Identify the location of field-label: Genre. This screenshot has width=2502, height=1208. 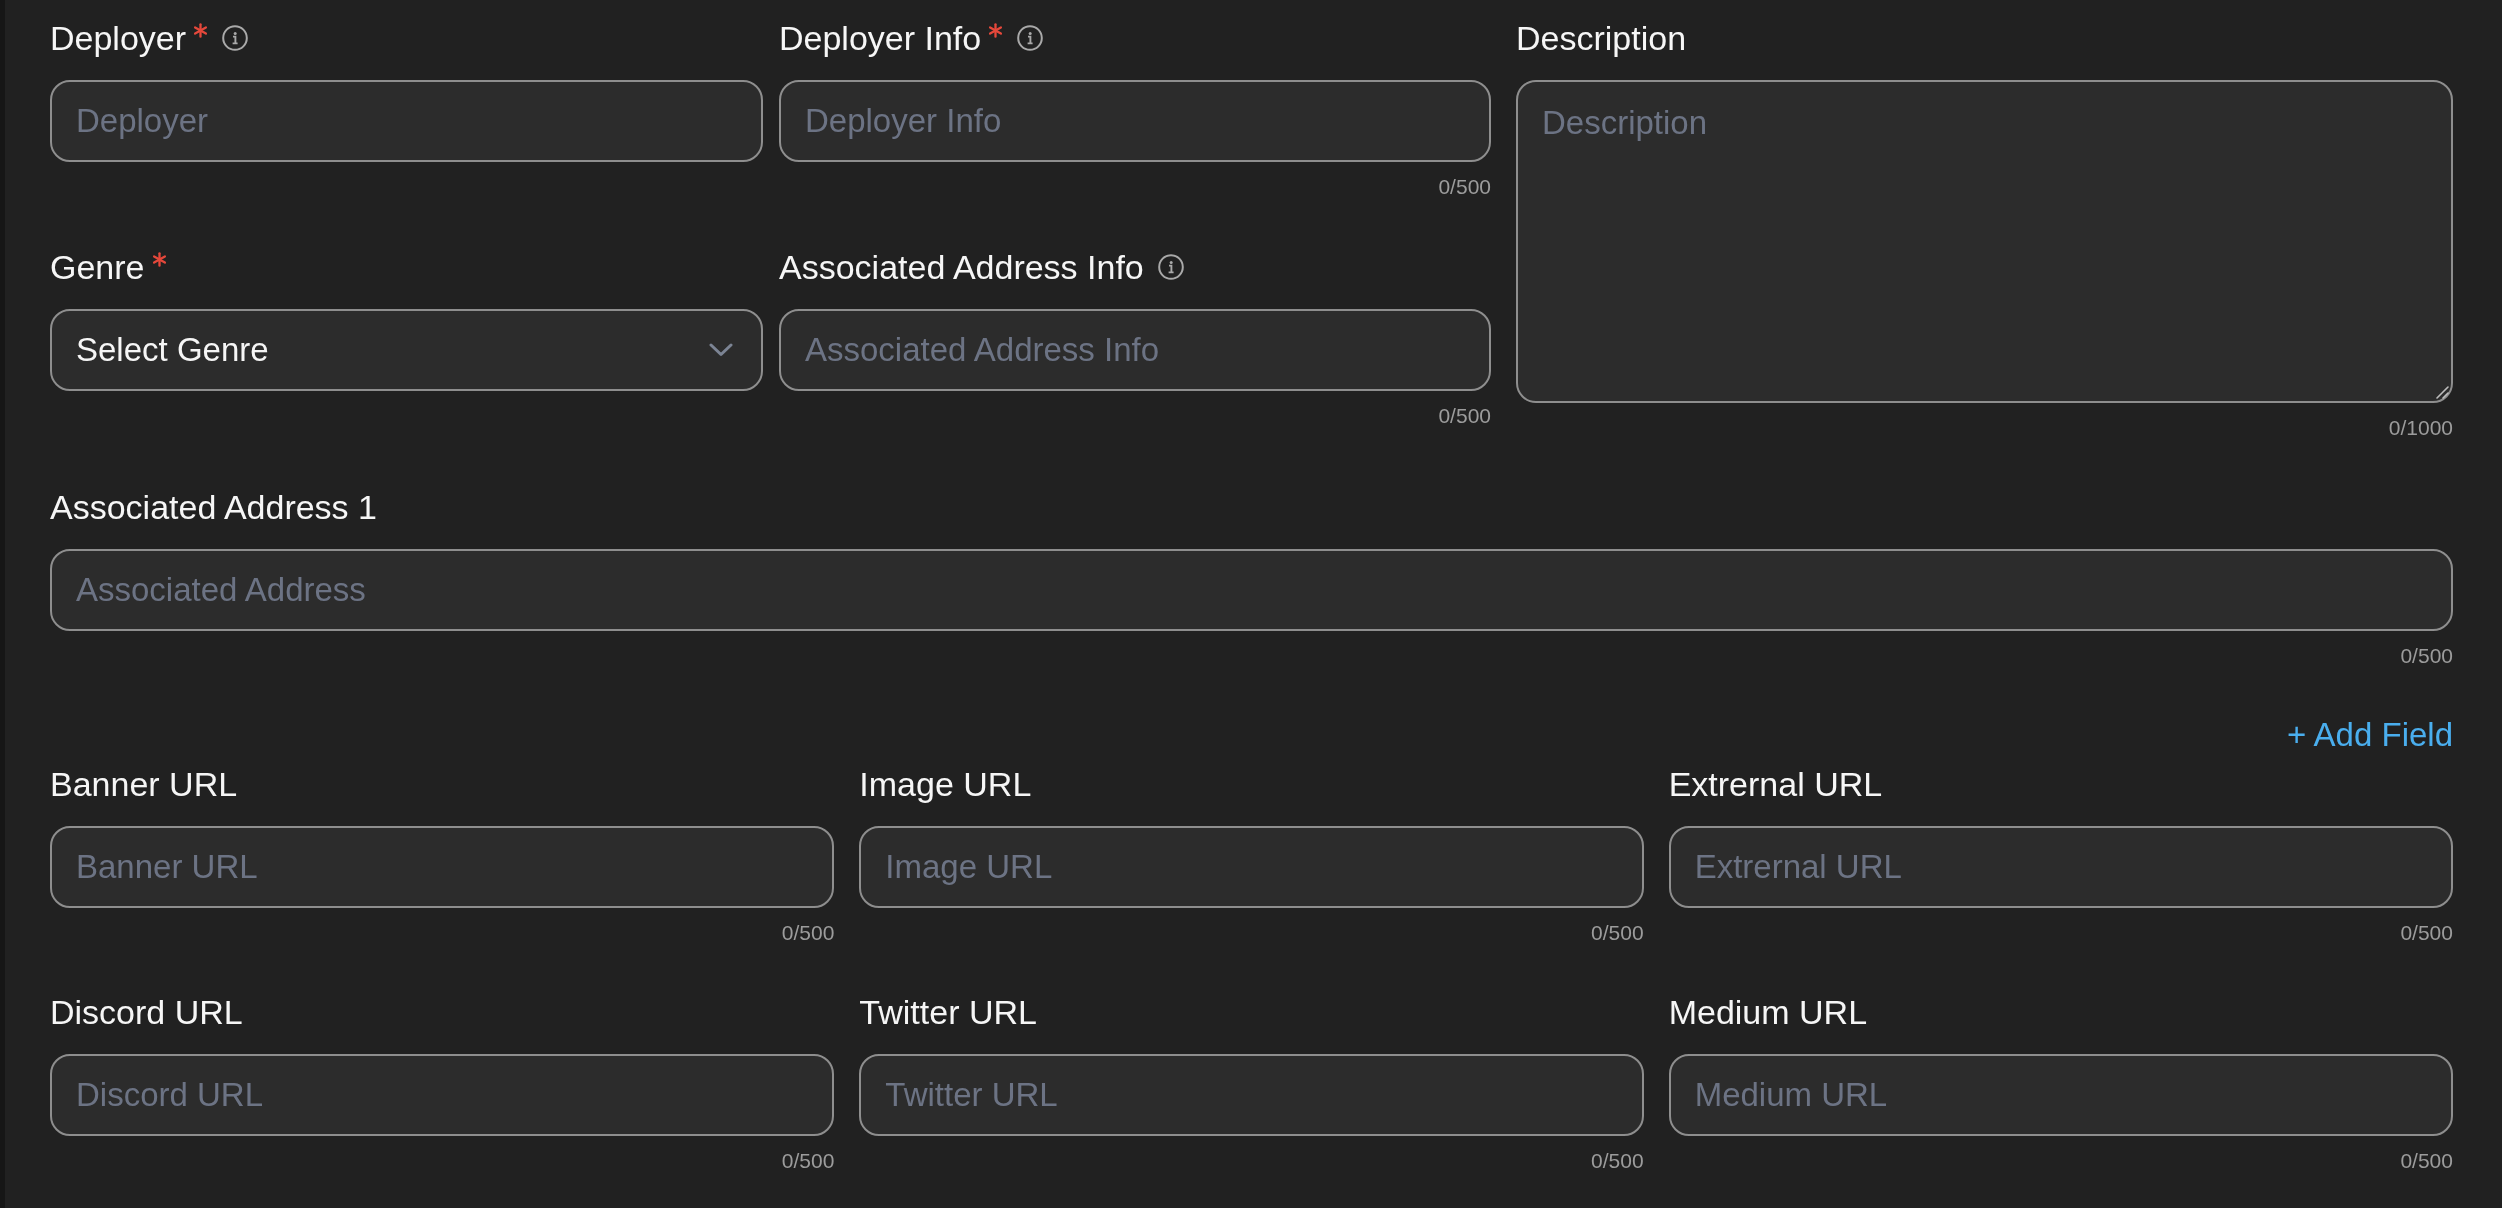
(97, 267).